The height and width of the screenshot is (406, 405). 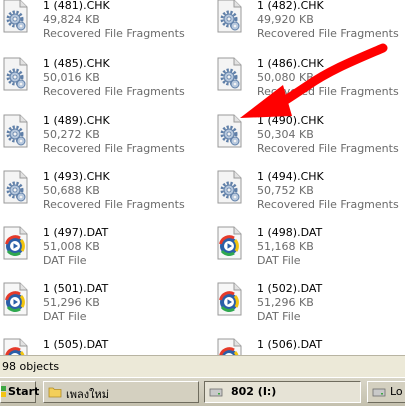 What do you see at coordinates (71, 19) in the screenshot?
I see `file-size: 49,824 KB` at bounding box center [71, 19].